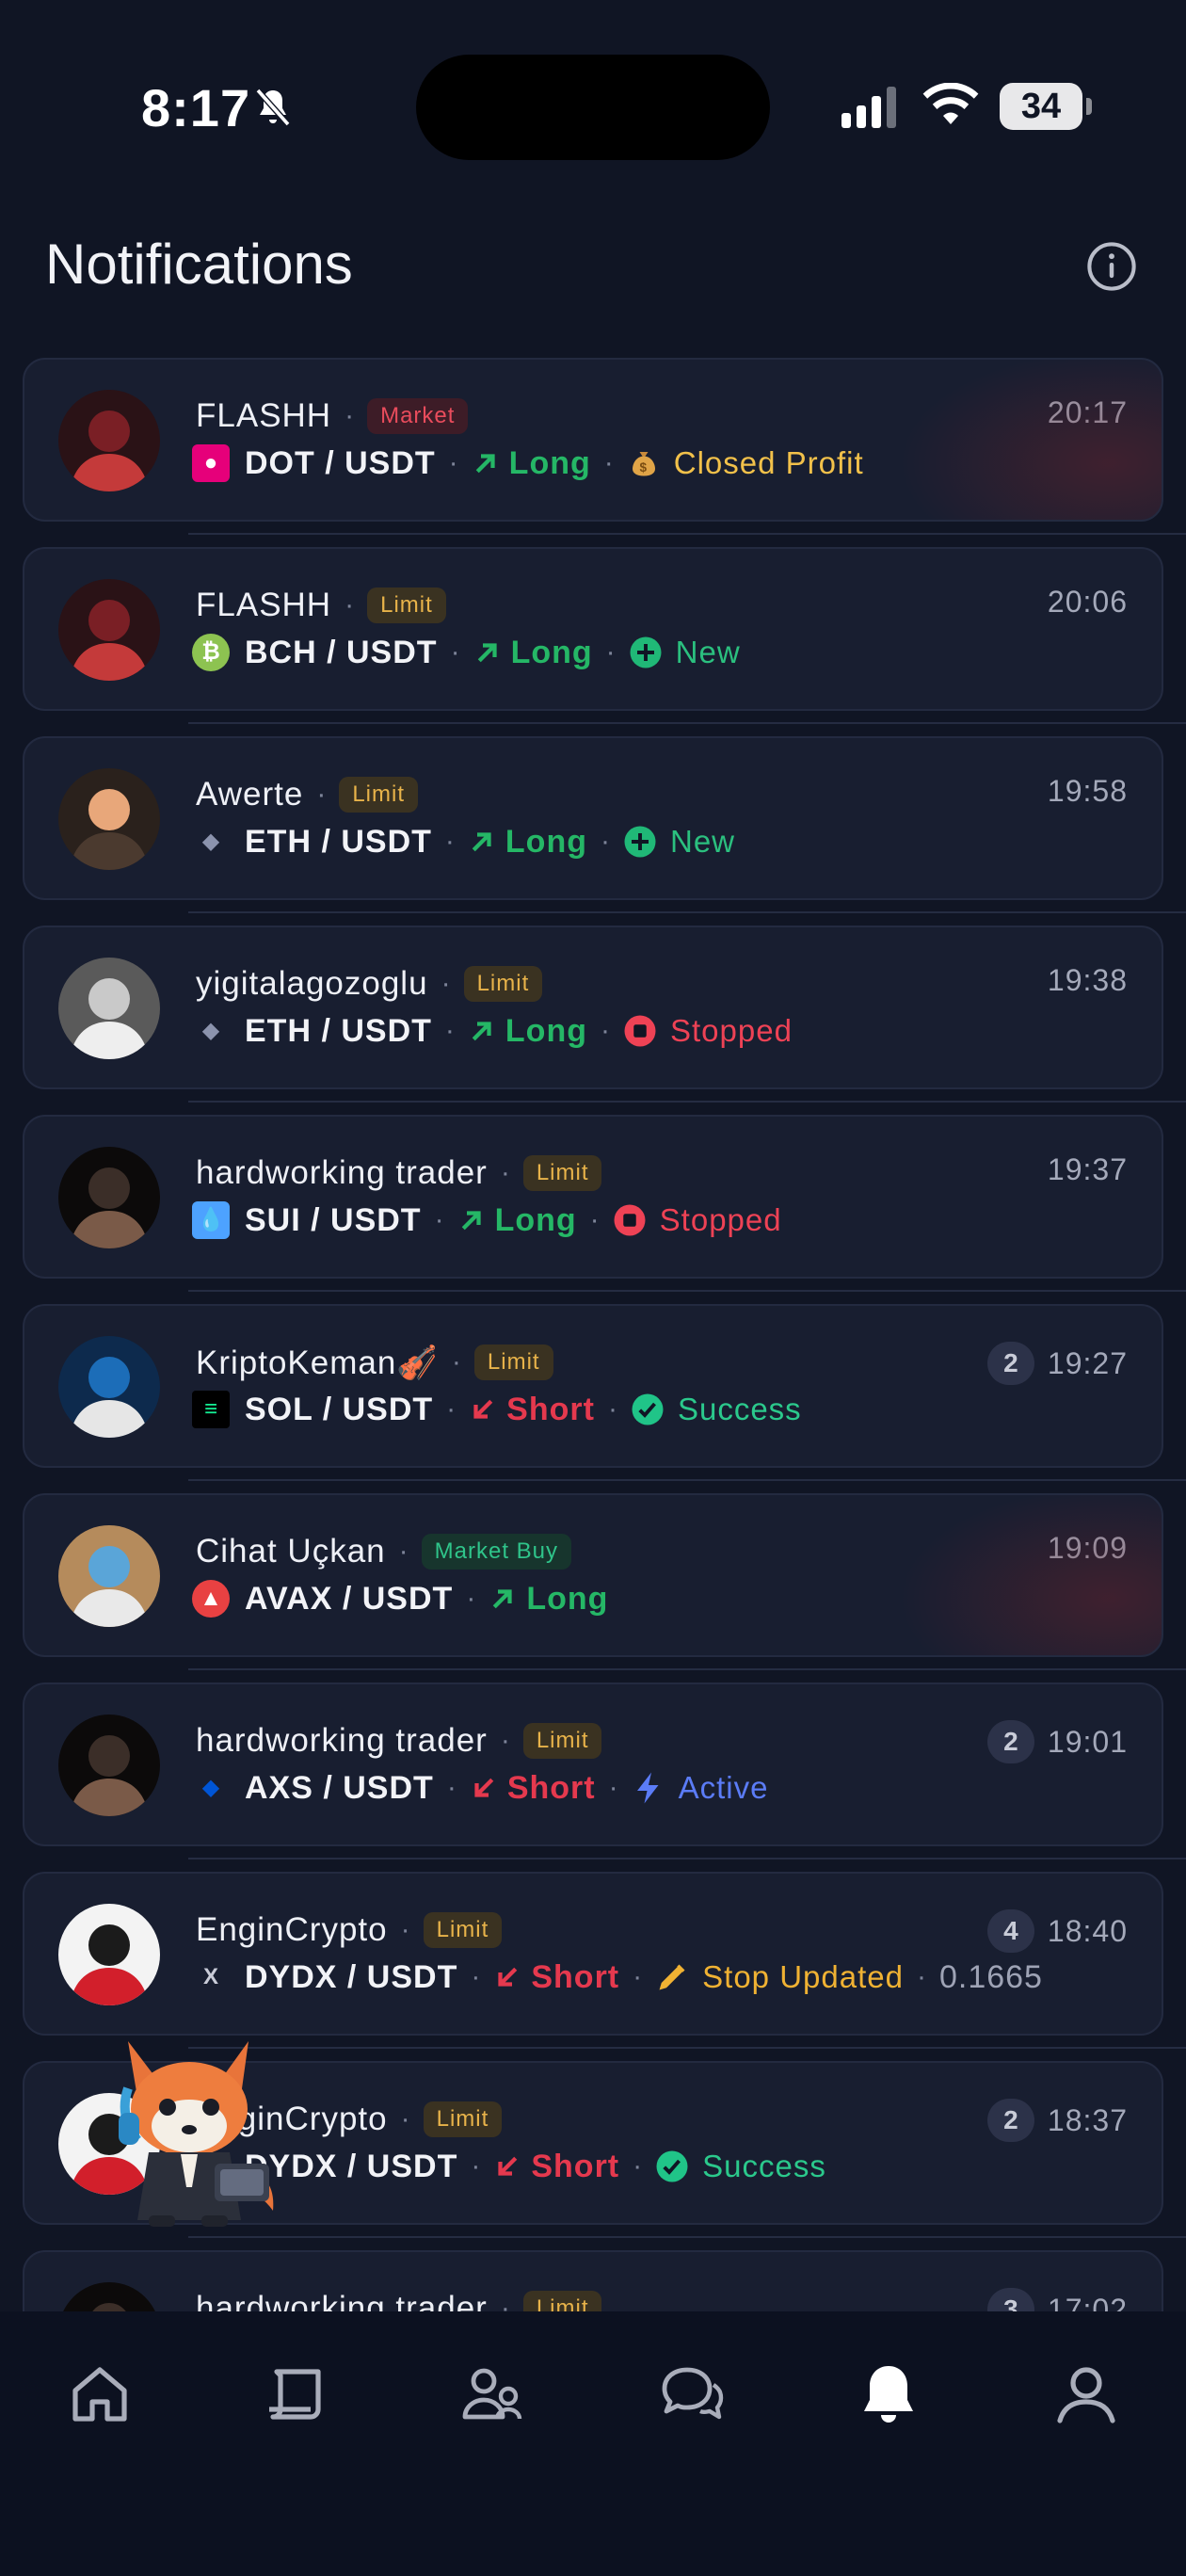 The height and width of the screenshot is (2576, 1186). Describe the element at coordinates (888, 2394) in the screenshot. I see `bell-icon` at that location.